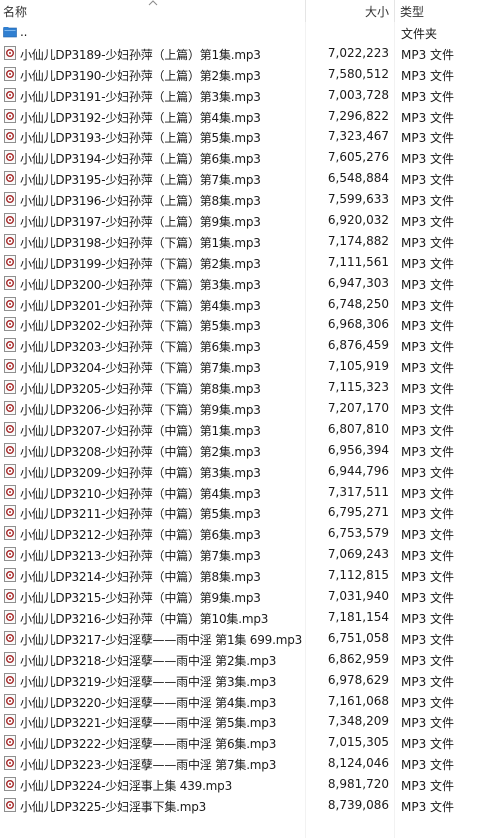  What do you see at coordinates (412, 11) in the screenshot?
I see `column-header-type: 类型` at bounding box center [412, 11].